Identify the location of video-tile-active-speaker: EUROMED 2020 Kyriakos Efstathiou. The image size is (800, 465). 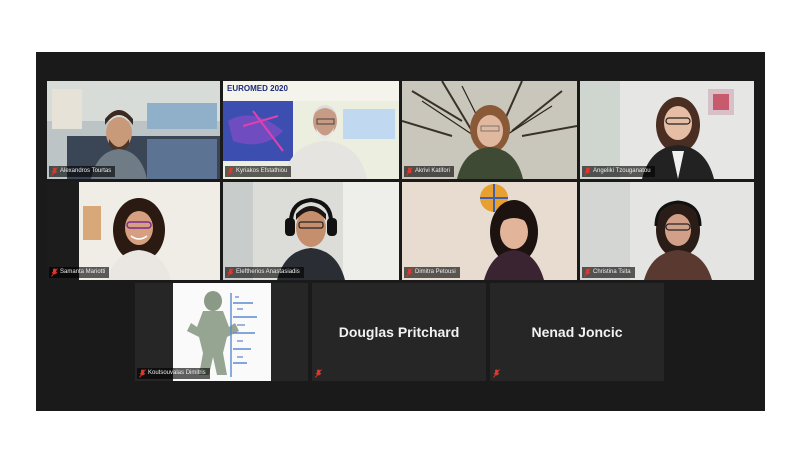
(311, 130).